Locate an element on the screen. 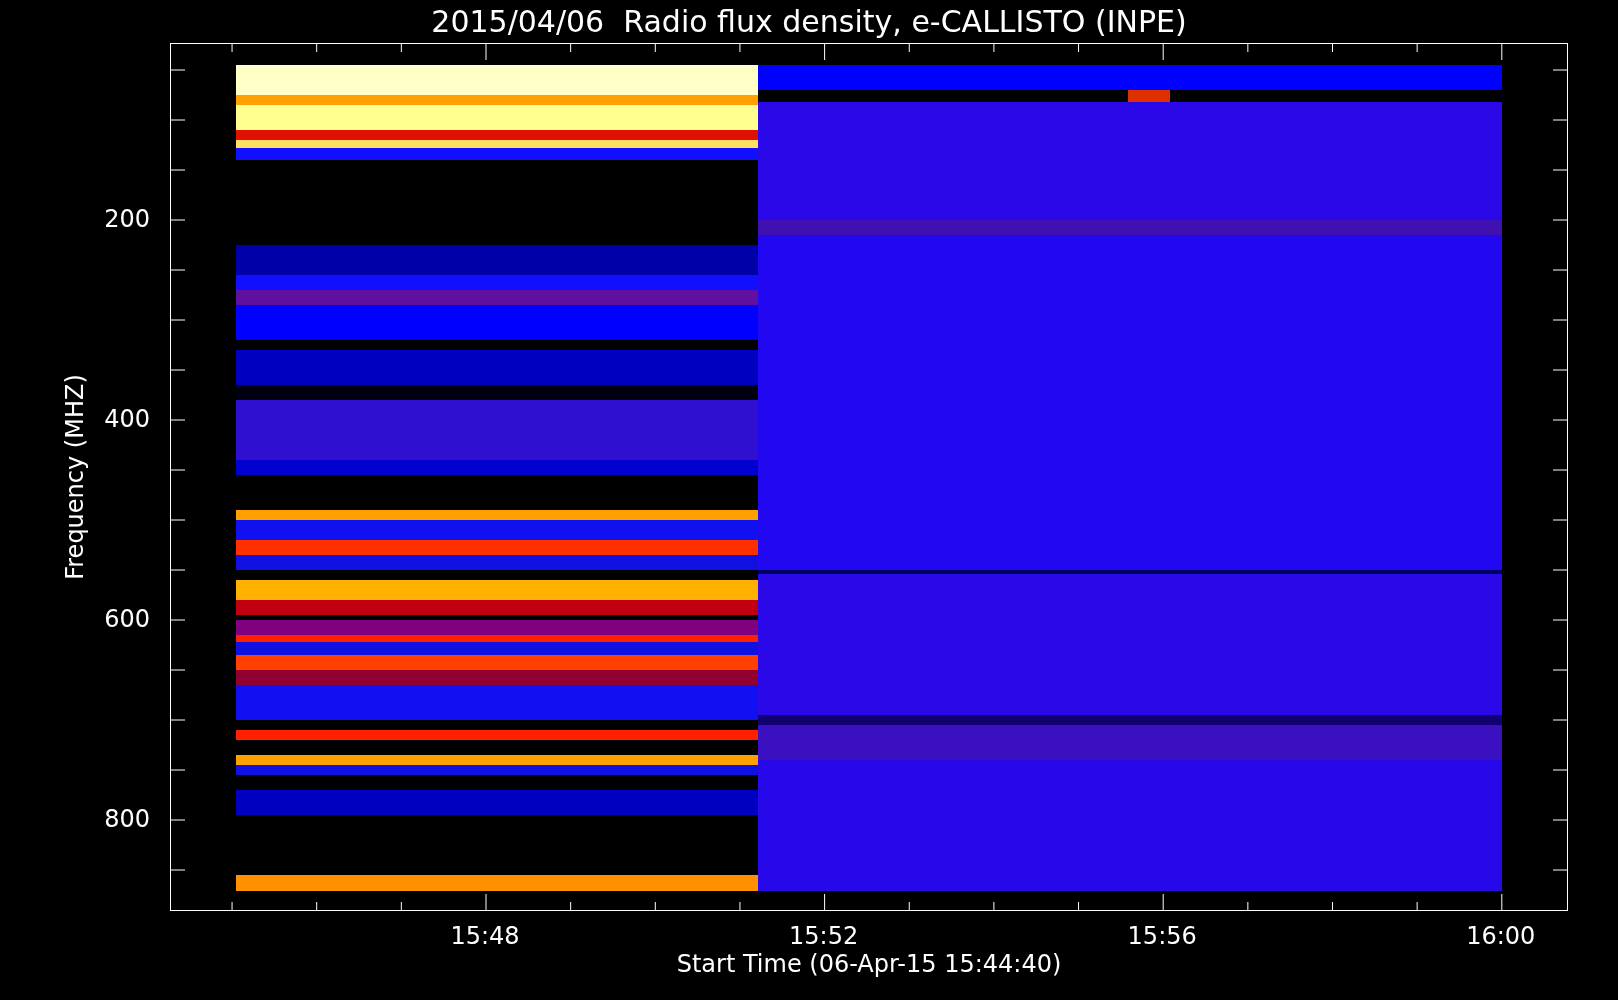 This screenshot has width=1618, height=1000. x-tick-label: 16:00 is located at coordinates (1501, 936).